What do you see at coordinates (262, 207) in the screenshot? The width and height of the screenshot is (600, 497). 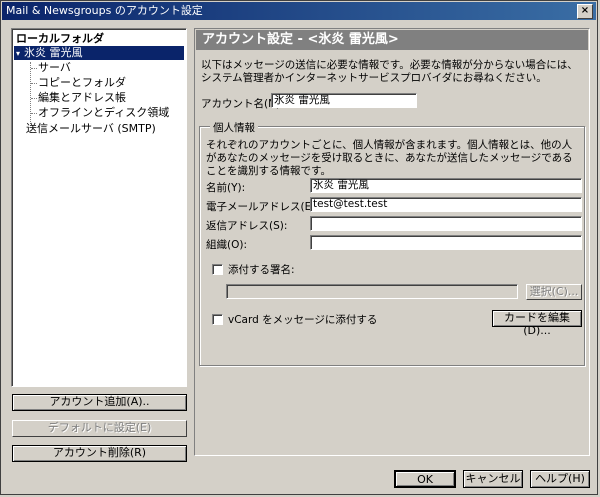 I see `email-label: 電子メールアドレス(E):` at bounding box center [262, 207].